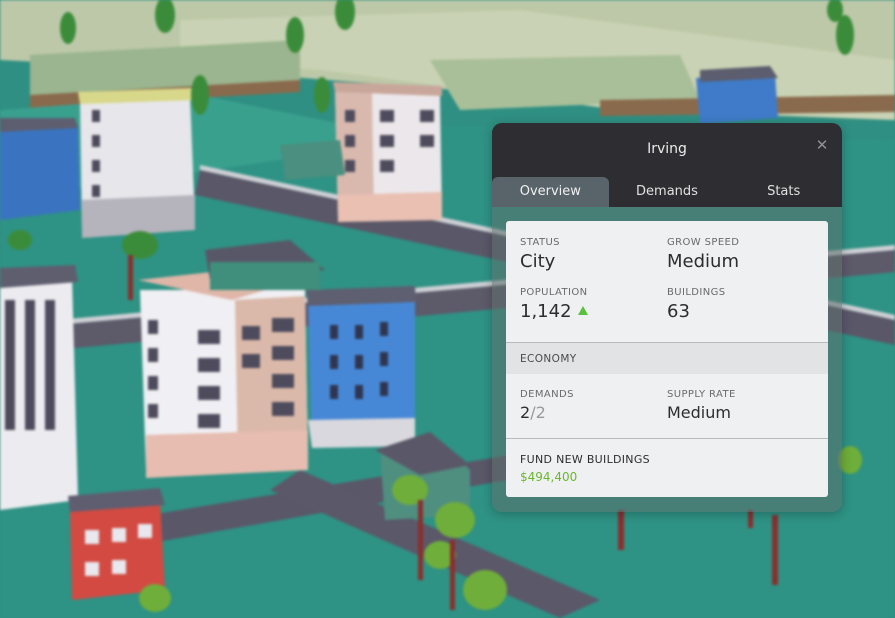 The image size is (895, 618). What do you see at coordinates (696, 292) in the screenshot?
I see `buildings-label: BUILDINGS` at bounding box center [696, 292].